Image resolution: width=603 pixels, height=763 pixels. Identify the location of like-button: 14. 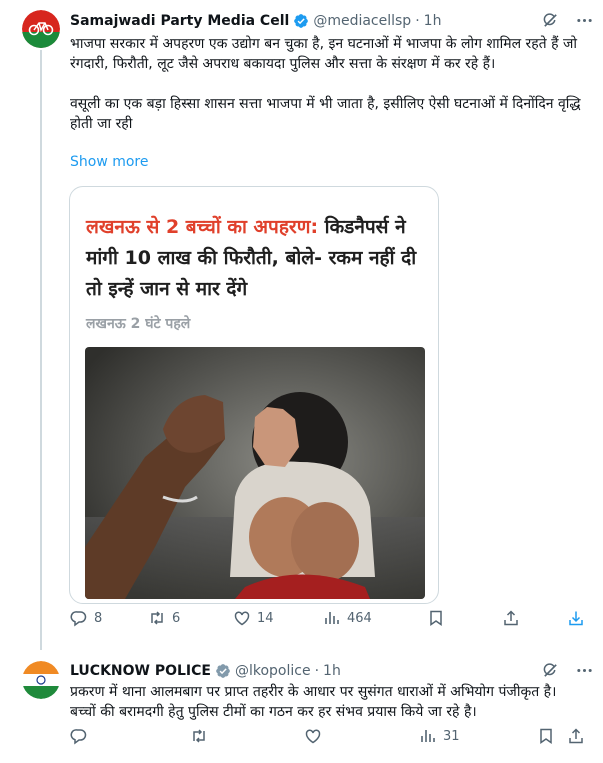
(253, 618).